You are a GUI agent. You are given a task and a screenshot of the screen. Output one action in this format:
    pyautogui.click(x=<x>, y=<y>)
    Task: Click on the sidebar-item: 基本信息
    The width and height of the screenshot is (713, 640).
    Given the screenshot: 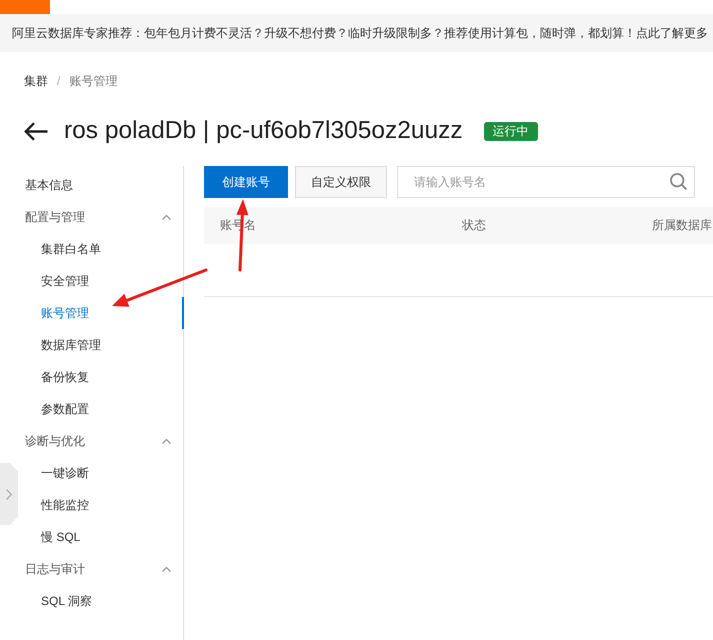 What is the action you would take?
    pyautogui.click(x=92, y=185)
    